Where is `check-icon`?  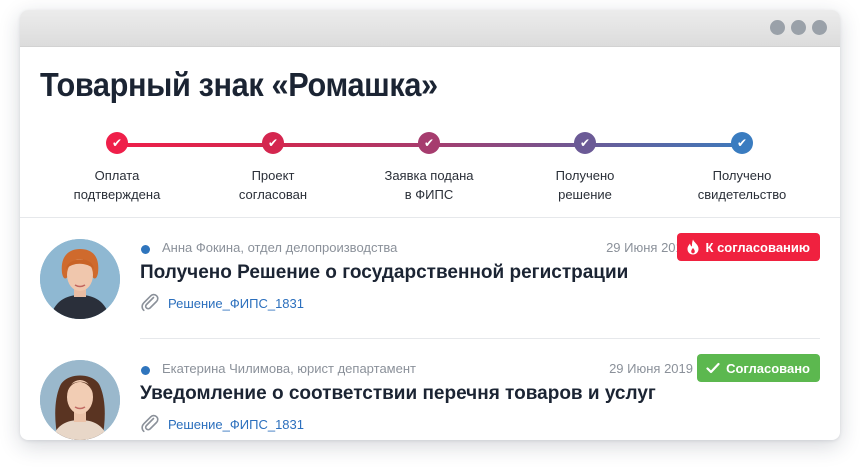
check-icon is located at coordinates (713, 368).